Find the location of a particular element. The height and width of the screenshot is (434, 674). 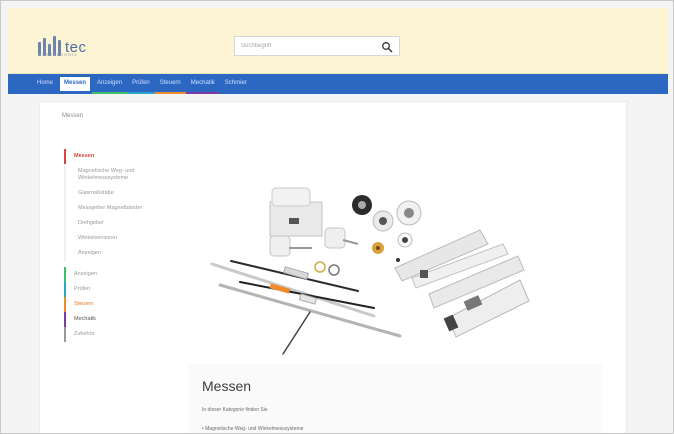

site-logo: tec MESSTECHNIK is located at coordinates (81, 43).